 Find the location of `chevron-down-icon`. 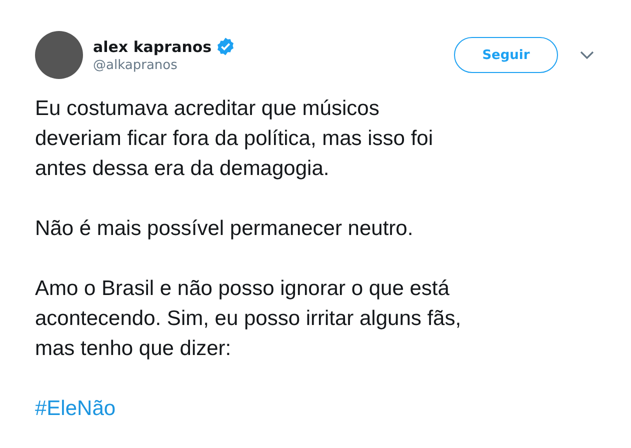

chevron-down-icon is located at coordinates (587, 55).